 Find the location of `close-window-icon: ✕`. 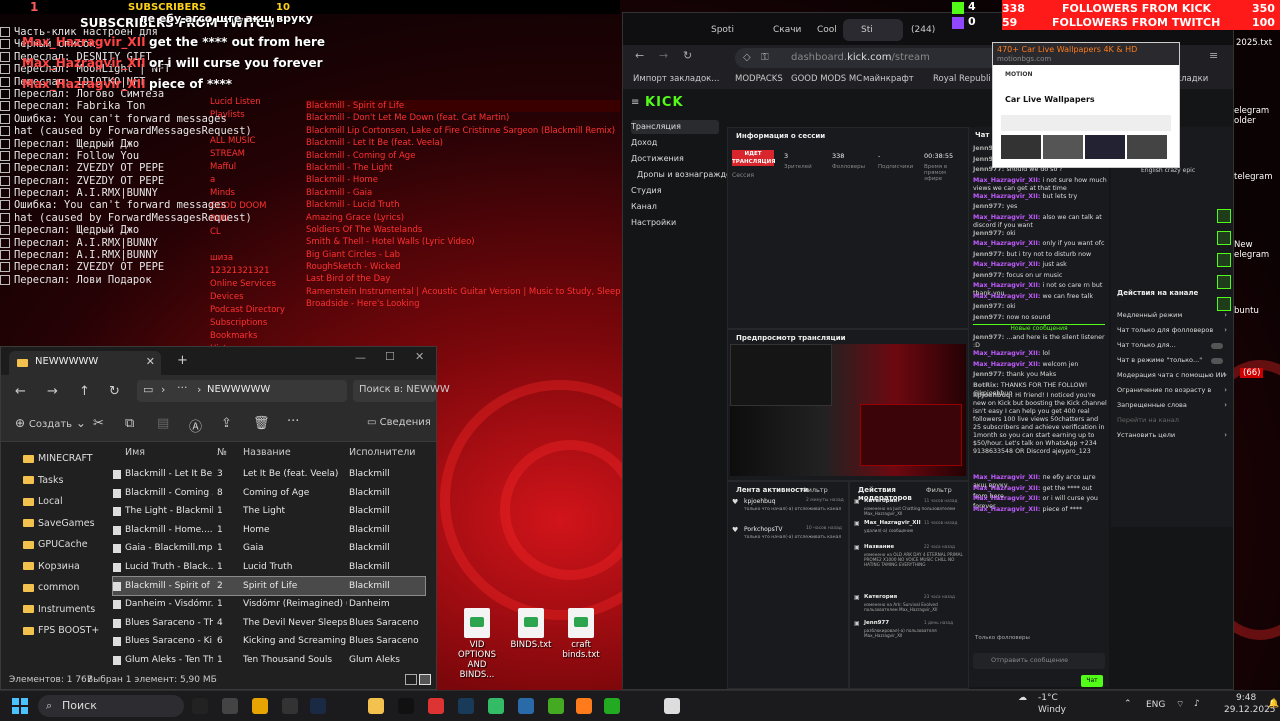

close-window-icon: ✕ is located at coordinates (419, 356).